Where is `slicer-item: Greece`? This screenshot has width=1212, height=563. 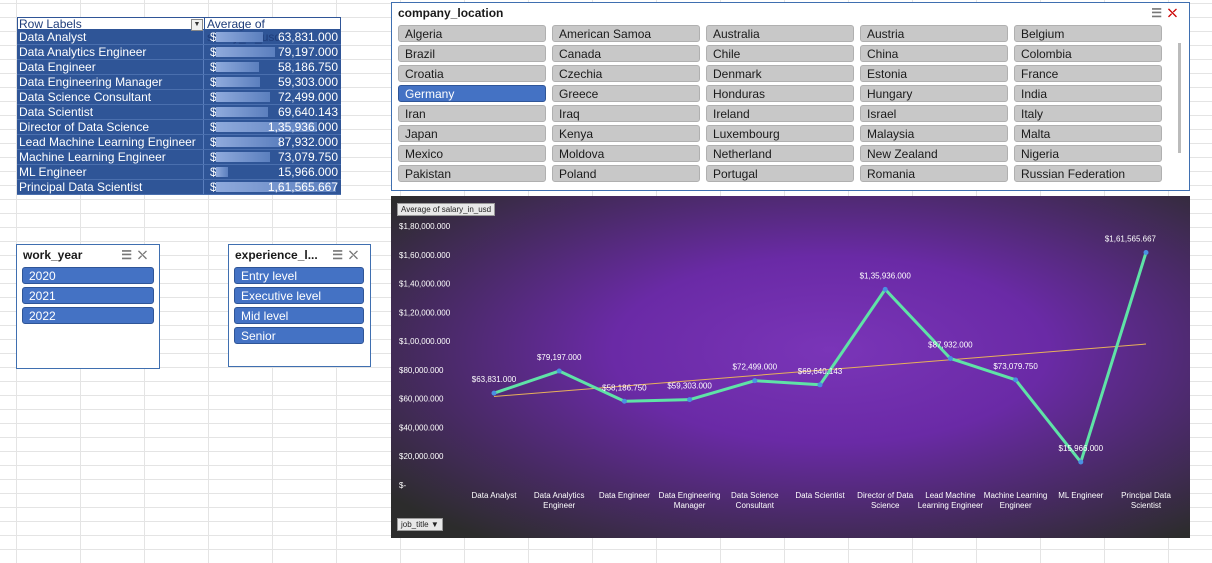 slicer-item: Greece is located at coordinates (626, 93).